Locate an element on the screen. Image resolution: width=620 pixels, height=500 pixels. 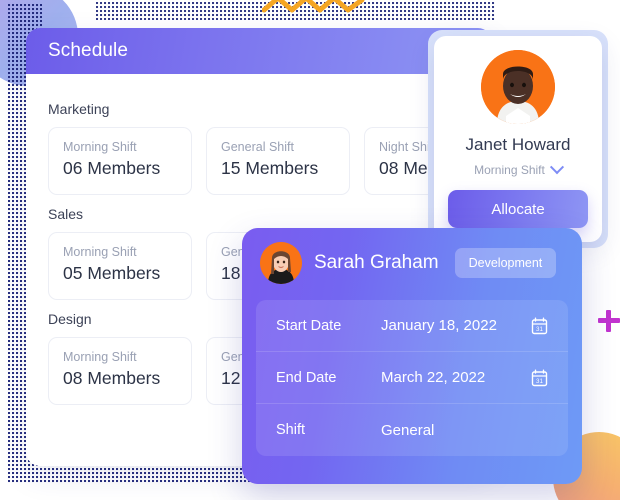
allocate-popup: Janet Howard Morning Shift Allocate is located at coordinates (518, 139).